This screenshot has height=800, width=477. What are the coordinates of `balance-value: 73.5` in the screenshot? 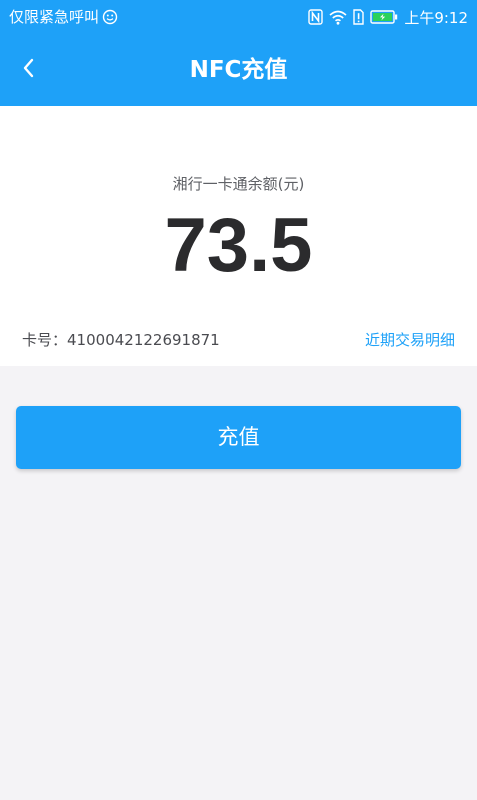 It's located at (238, 245).